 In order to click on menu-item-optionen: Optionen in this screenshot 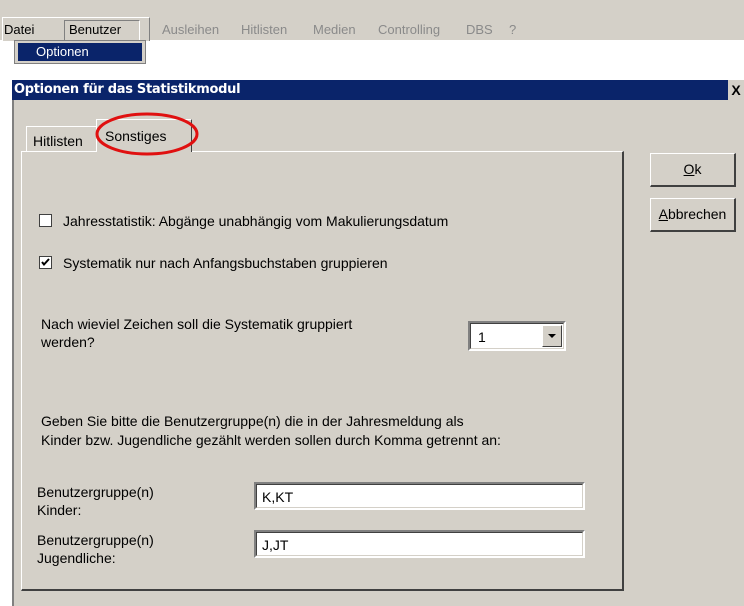, I will do `click(80, 52)`.